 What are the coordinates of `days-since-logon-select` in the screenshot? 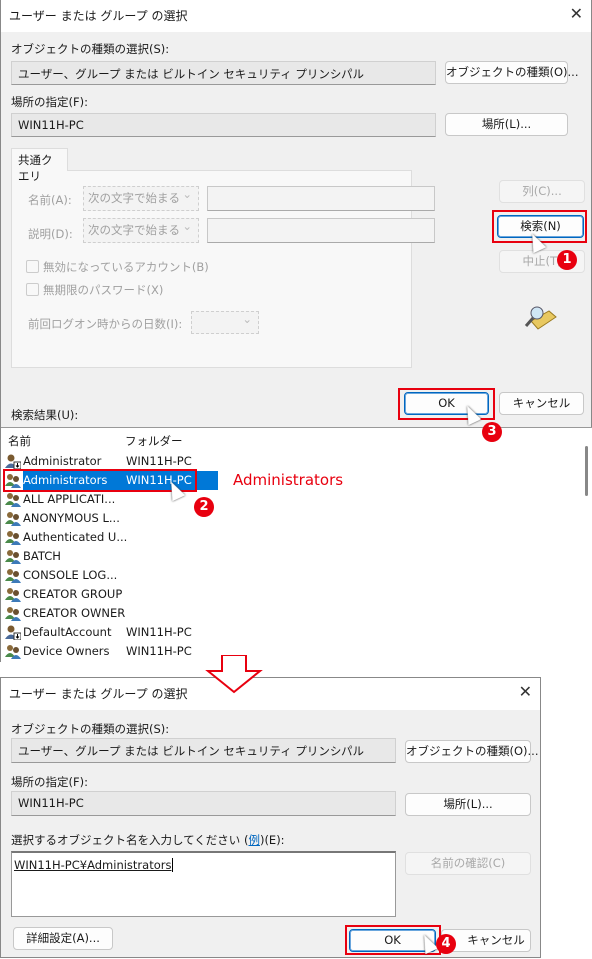 It's located at (225, 322).